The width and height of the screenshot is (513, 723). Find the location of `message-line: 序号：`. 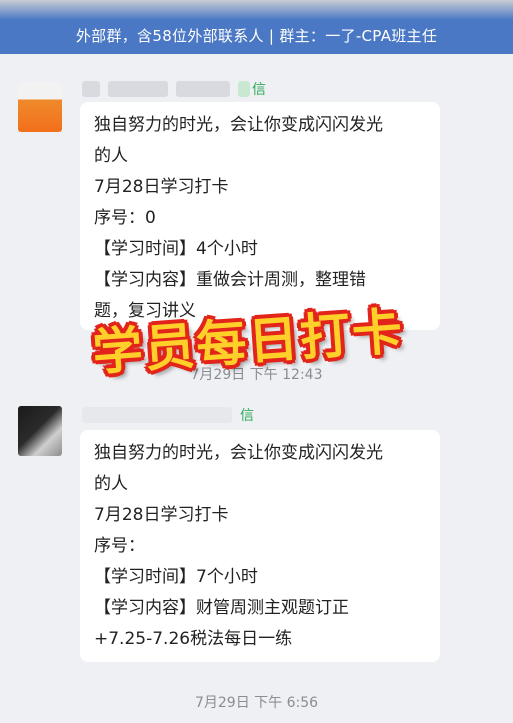

message-line: 序号： is located at coordinates (119, 546).